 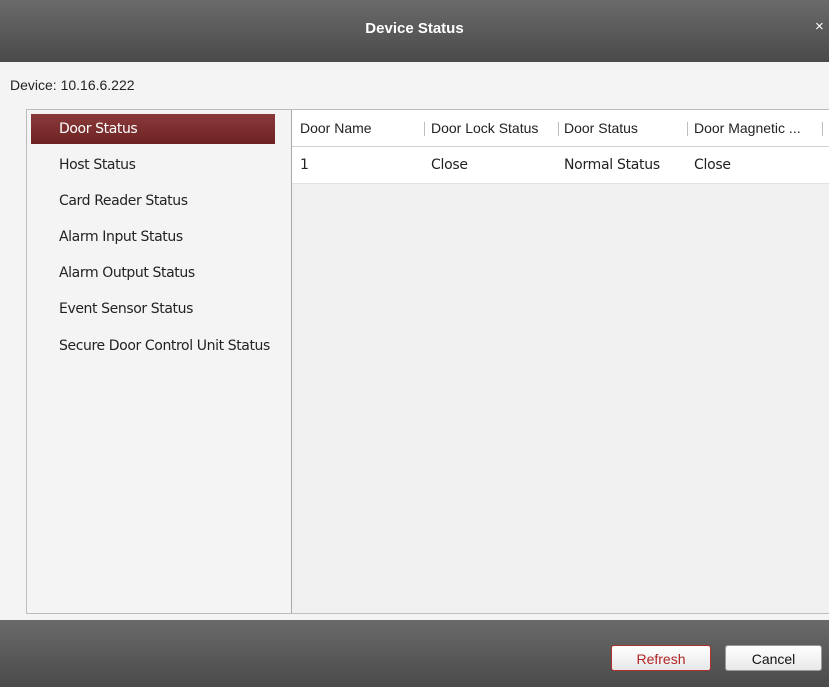 I want to click on sidebar-item-alarm-input-status: Alarm Input Status, so click(x=153, y=237).